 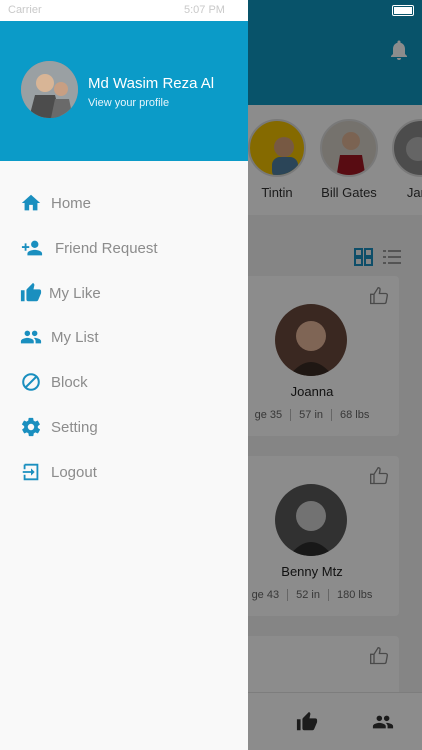 What do you see at coordinates (403, 10) in the screenshot?
I see `battery-icon` at bounding box center [403, 10].